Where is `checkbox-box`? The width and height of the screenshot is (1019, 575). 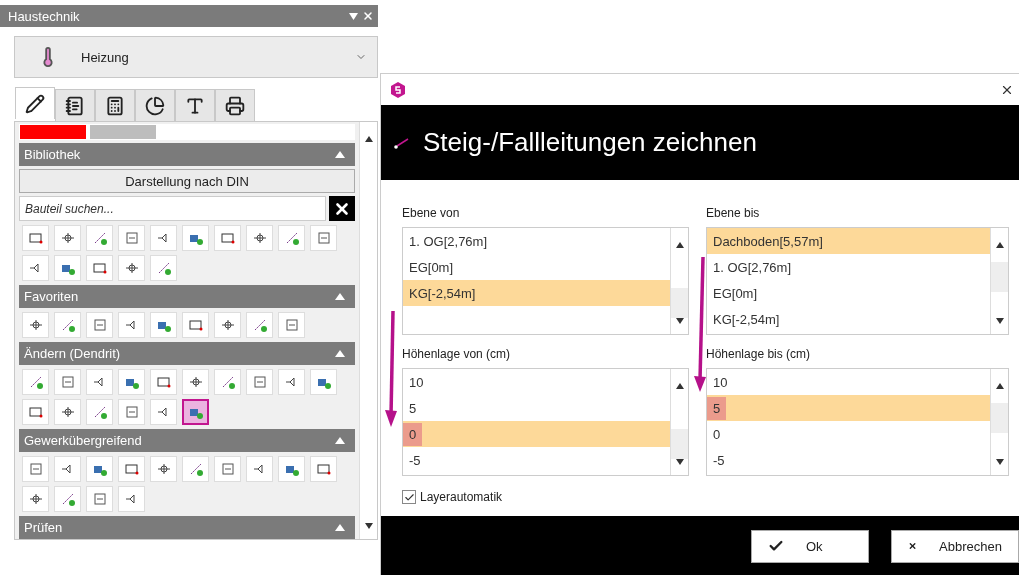
checkbox-box is located at coordinates (409, 497).